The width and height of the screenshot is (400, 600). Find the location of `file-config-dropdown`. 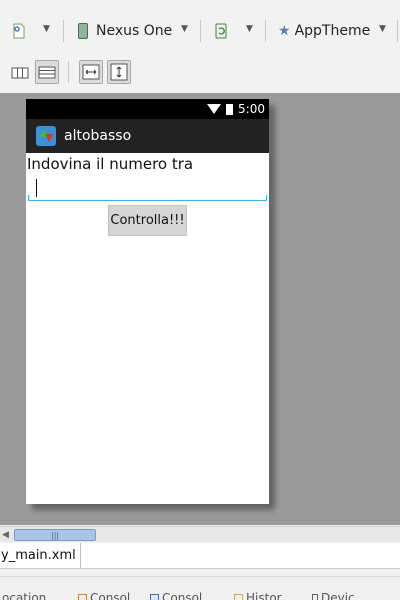

file-config-dropdown is located at coordinates (19, 31).